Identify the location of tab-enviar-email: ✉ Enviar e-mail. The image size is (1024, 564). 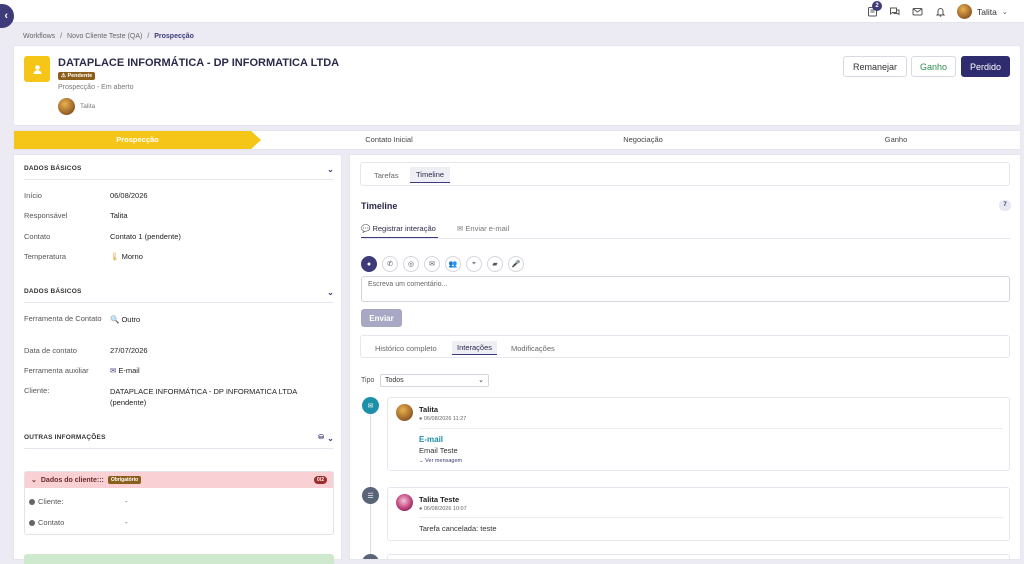
(483, 228).